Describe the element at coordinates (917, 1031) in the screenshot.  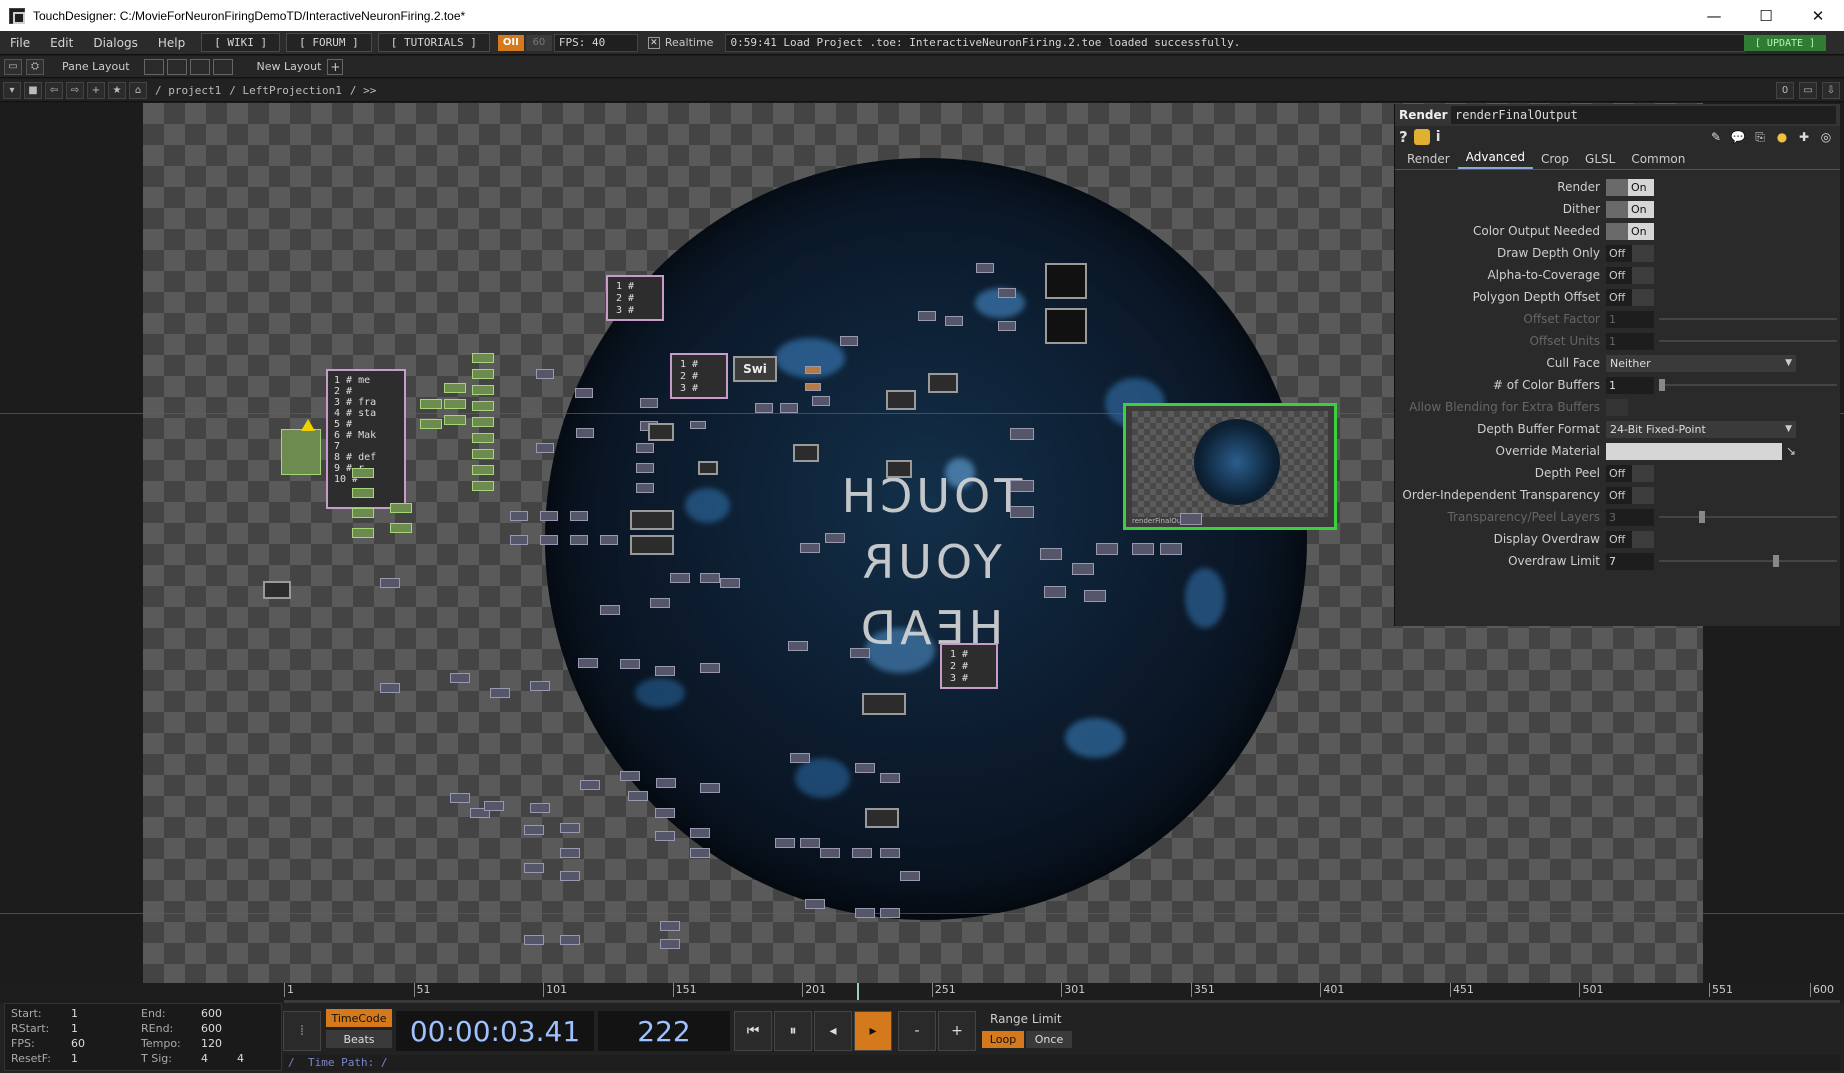
I see `step-back-button: -` at that location.